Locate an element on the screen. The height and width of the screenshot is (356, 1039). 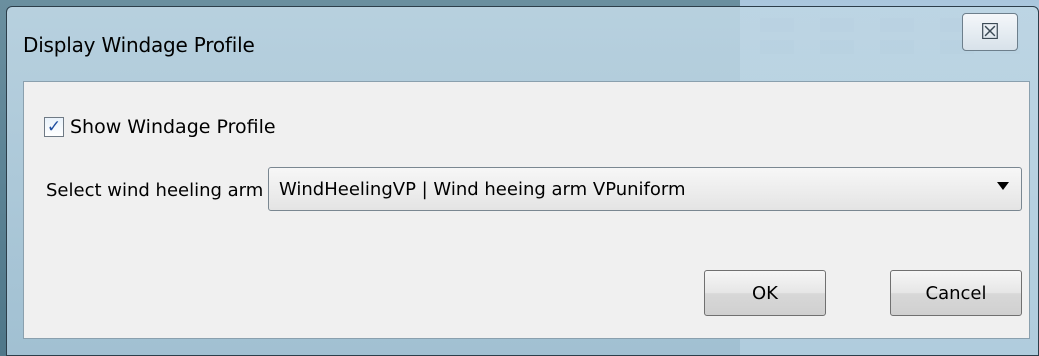
chevron-down-icon is located at coordinates (1003, 186).